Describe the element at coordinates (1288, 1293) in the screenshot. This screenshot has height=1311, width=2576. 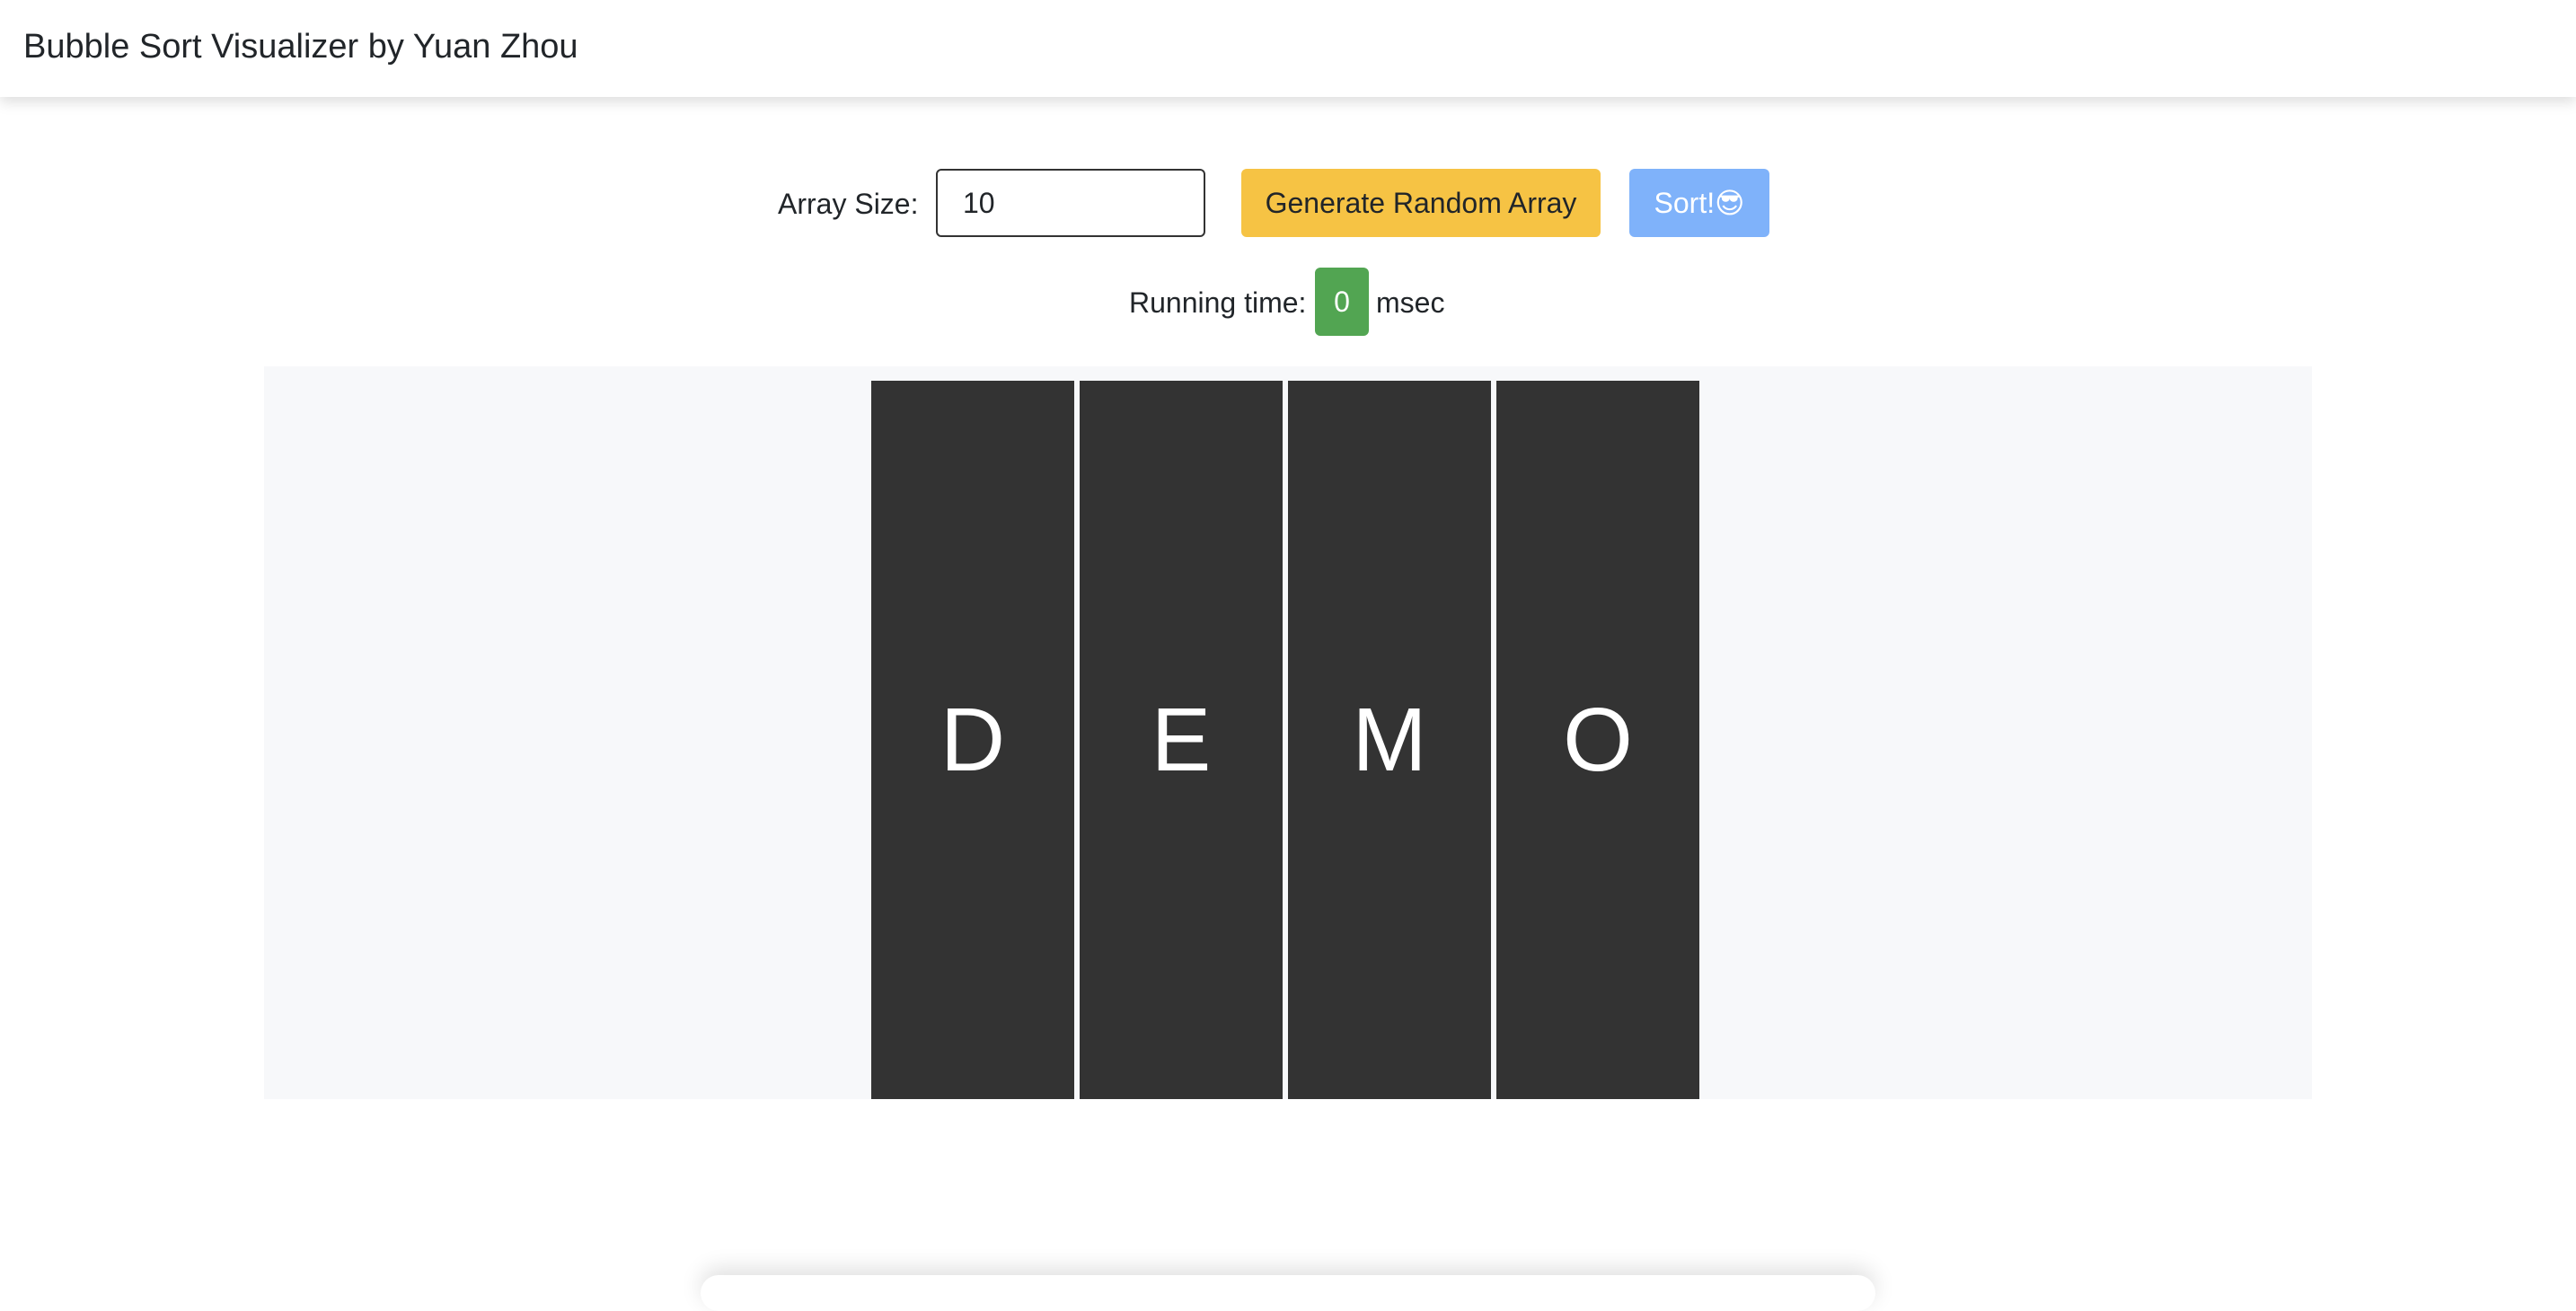
I see `footer-panel` at that location.